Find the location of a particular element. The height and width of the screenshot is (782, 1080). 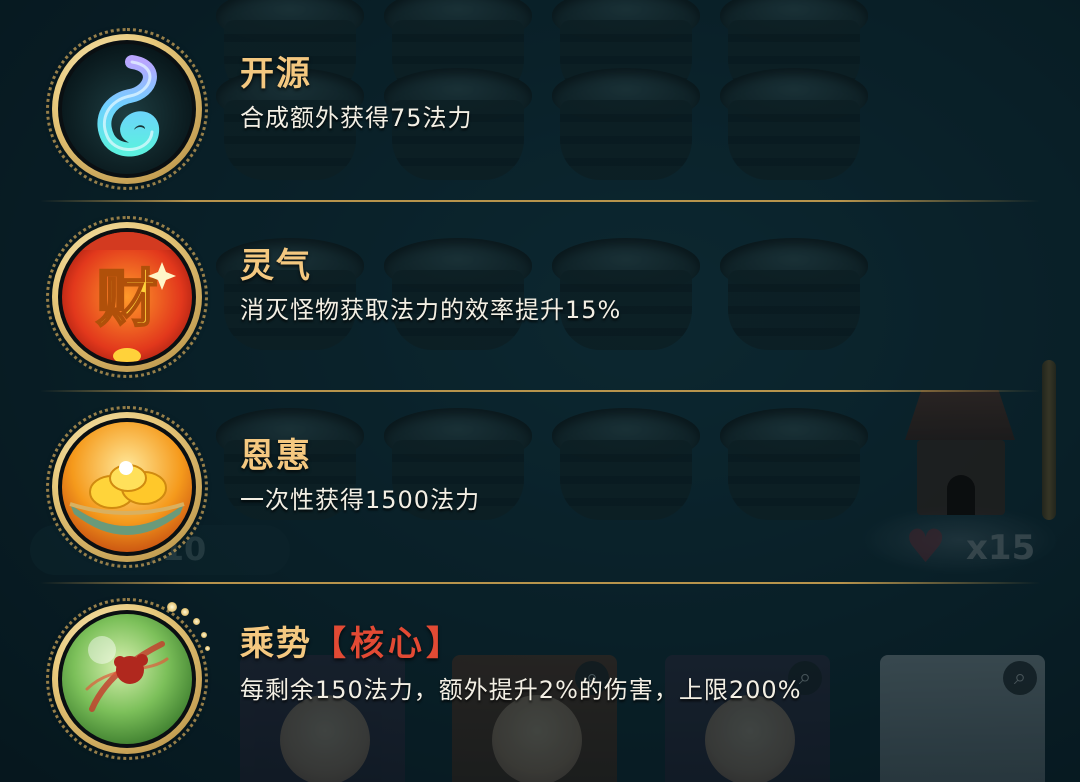

talent-title: 开源 is located at coordinates (276, 74).